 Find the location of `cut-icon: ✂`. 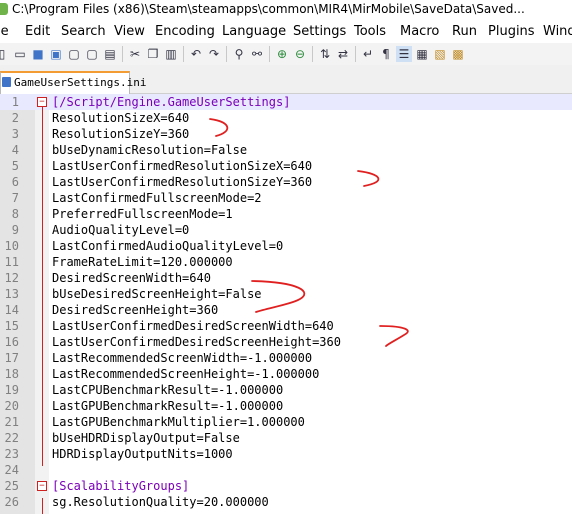

cut-icon: ✂ is located at coordinates (135, 54).